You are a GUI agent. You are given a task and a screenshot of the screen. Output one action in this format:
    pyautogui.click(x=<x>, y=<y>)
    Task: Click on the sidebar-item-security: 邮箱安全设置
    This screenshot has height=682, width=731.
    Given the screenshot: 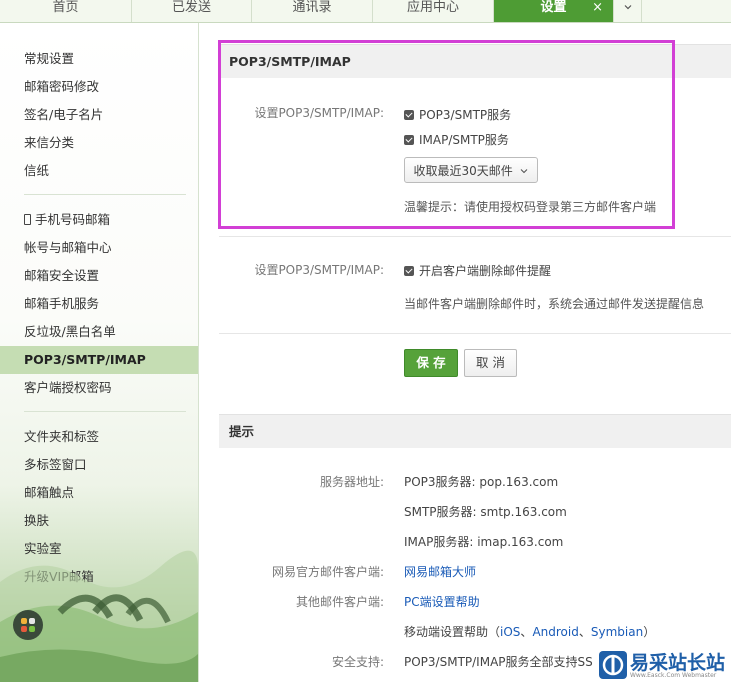 What is the action you would take?
    pyautogui.click(x=99, y=276)
    